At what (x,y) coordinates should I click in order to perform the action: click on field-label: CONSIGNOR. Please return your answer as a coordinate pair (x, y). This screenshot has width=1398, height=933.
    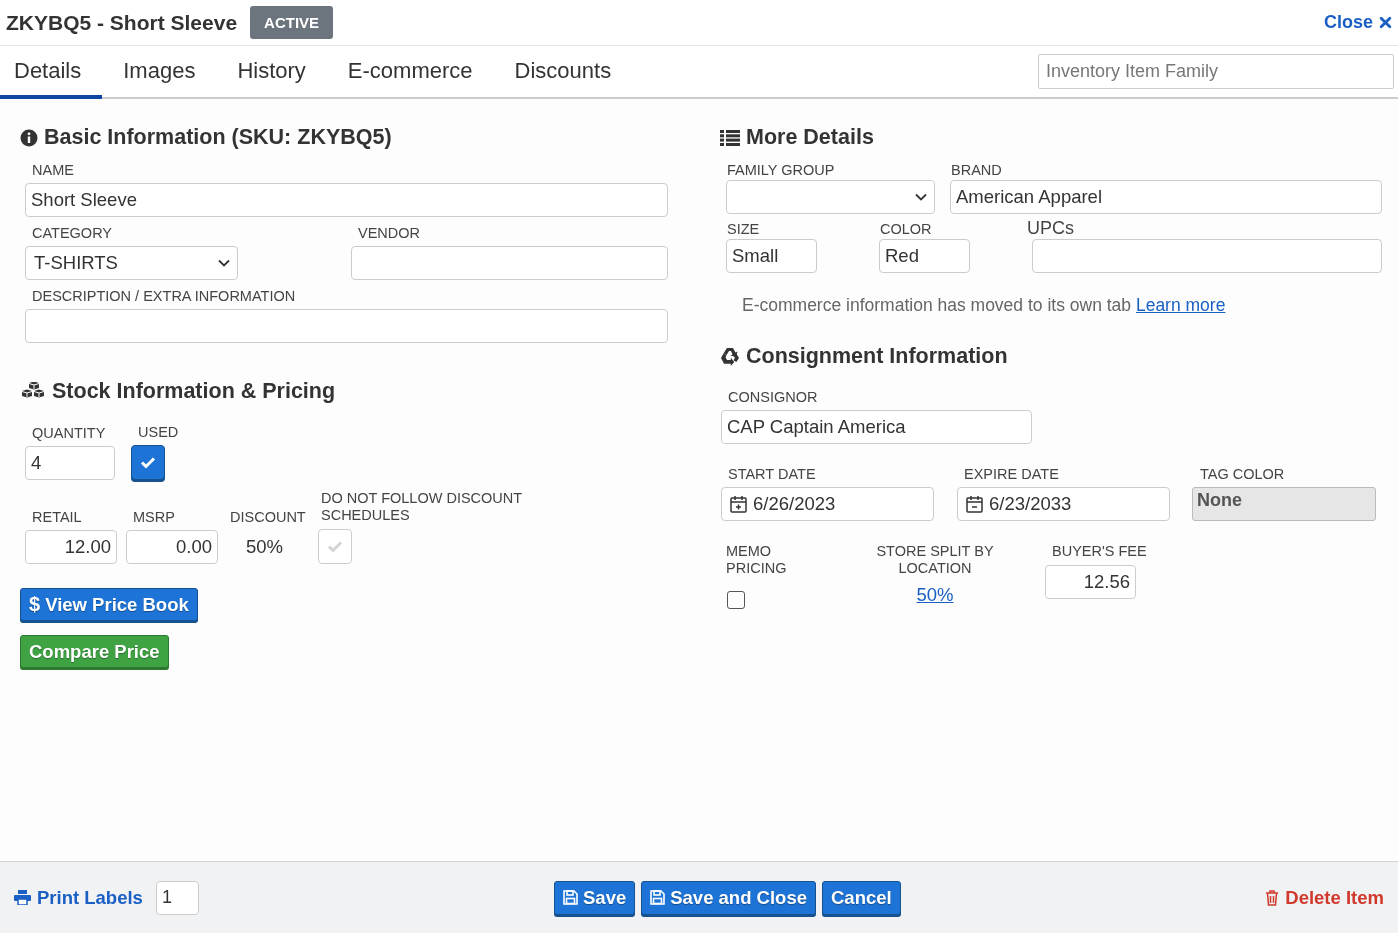
    Looking at the image, I should click on (773, 397).